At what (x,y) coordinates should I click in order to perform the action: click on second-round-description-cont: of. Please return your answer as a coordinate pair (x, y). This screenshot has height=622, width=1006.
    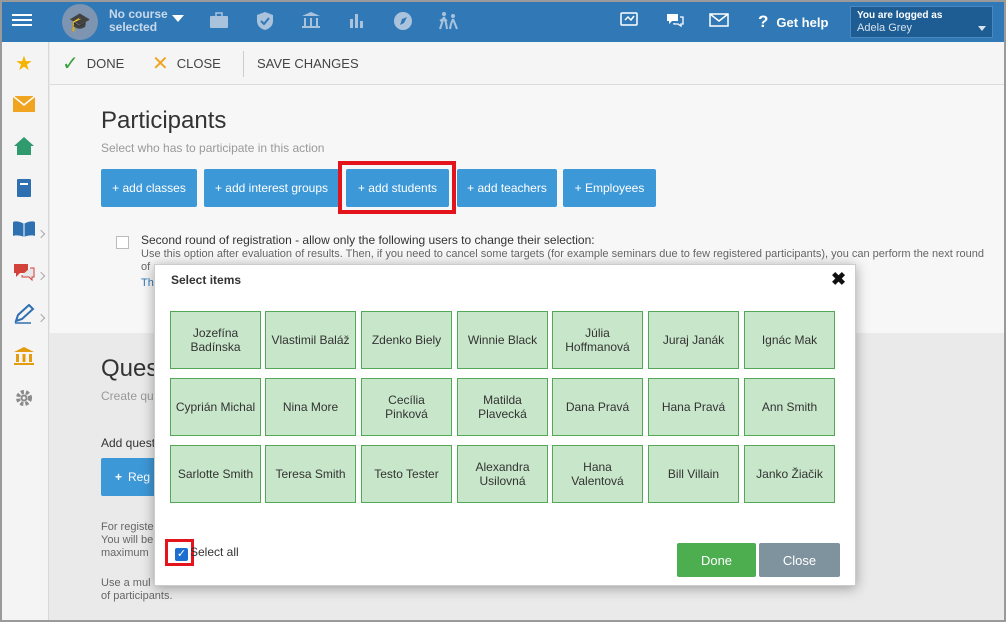
    Looking at the image, I should click on (146, 267).